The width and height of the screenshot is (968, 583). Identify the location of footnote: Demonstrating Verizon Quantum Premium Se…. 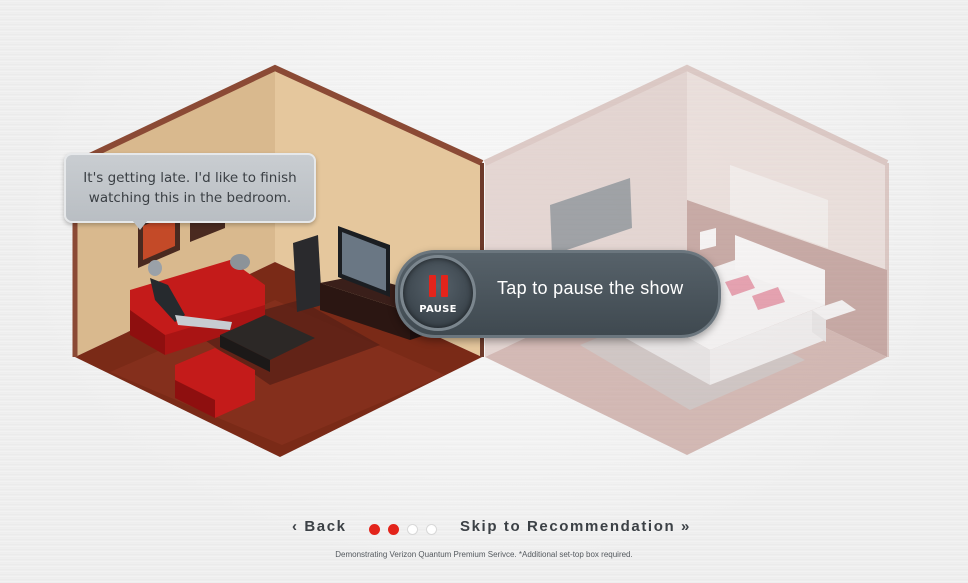
(484, 554).